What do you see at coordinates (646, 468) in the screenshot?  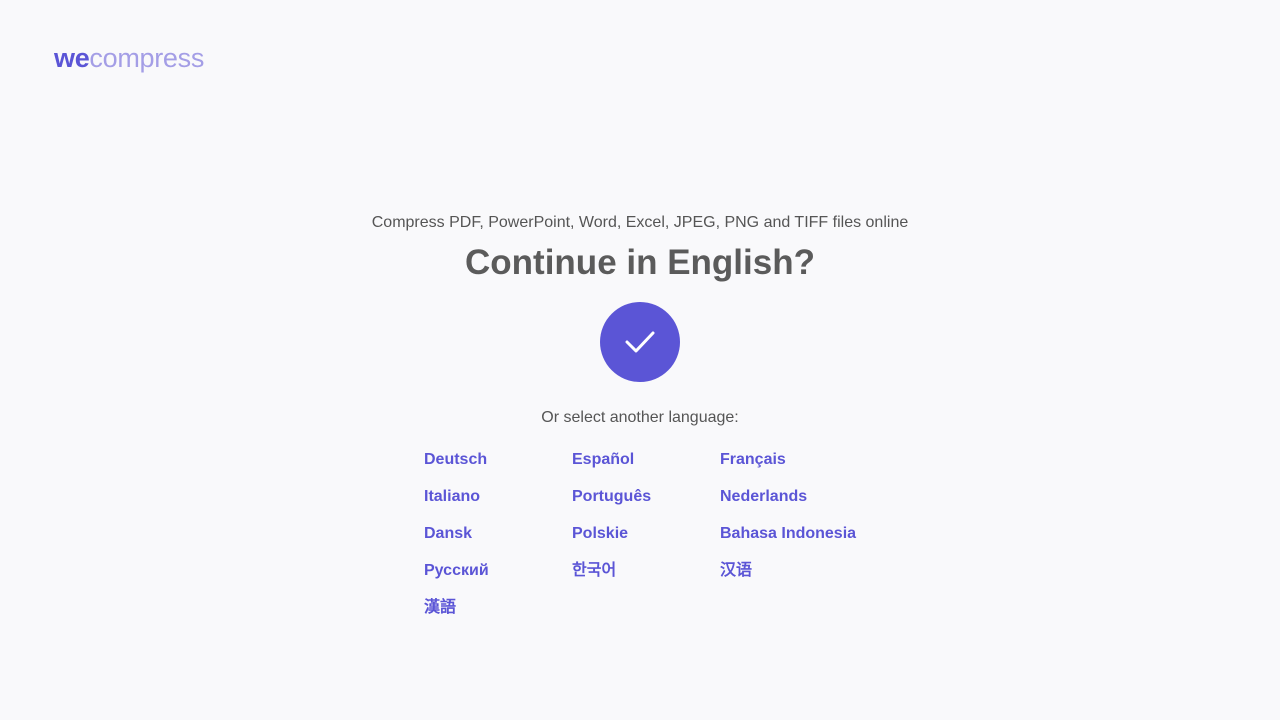 I see `language-link-espanol: Español` at bounding box center [646, 468].